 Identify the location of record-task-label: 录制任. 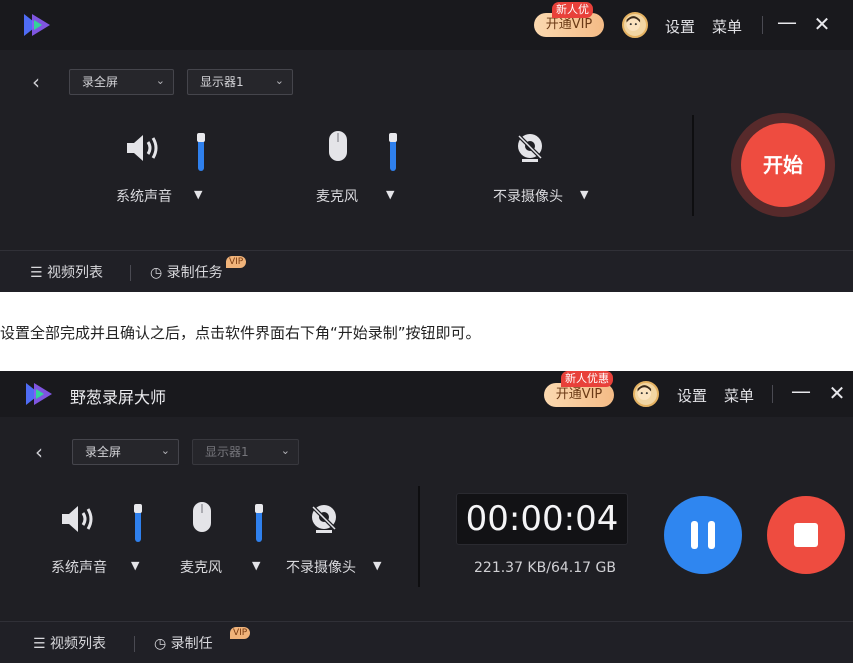
(191, 644).